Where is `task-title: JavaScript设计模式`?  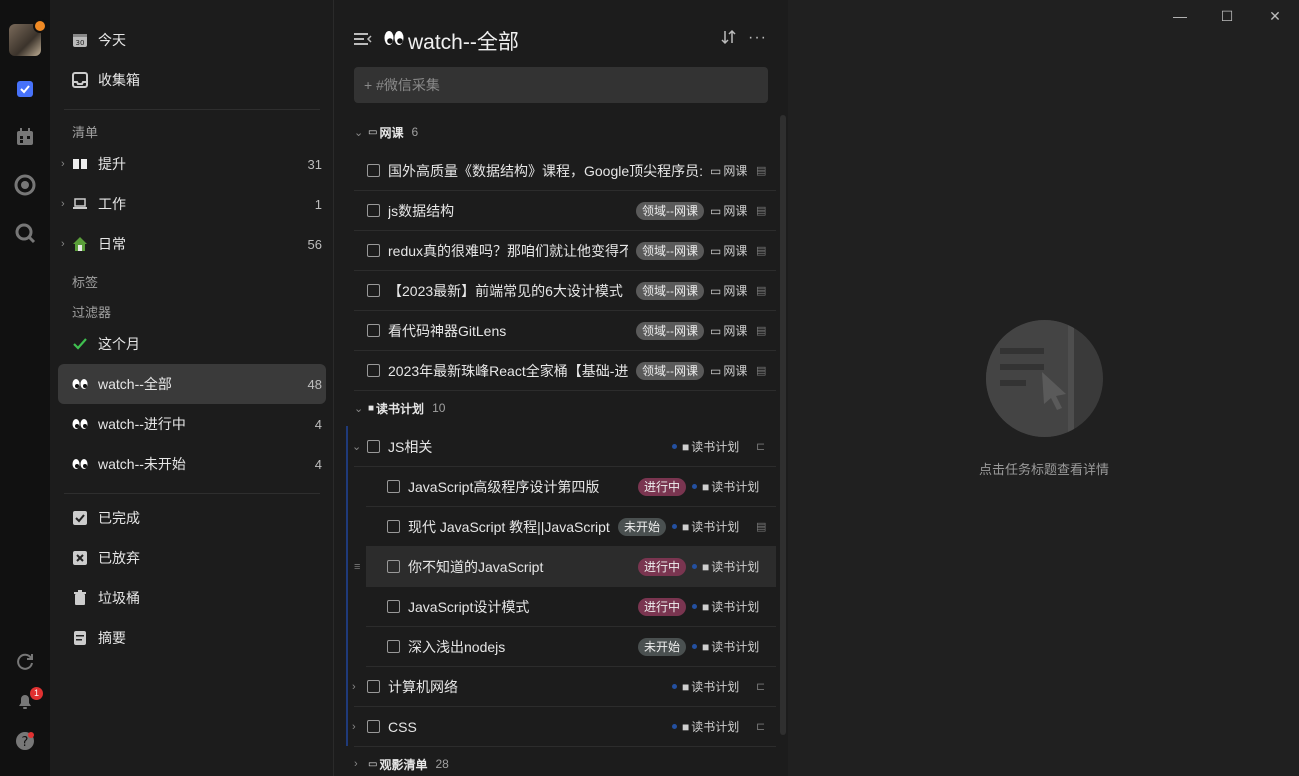 task-title: JavaScript设计模式 is located at coordinates (521, 607).